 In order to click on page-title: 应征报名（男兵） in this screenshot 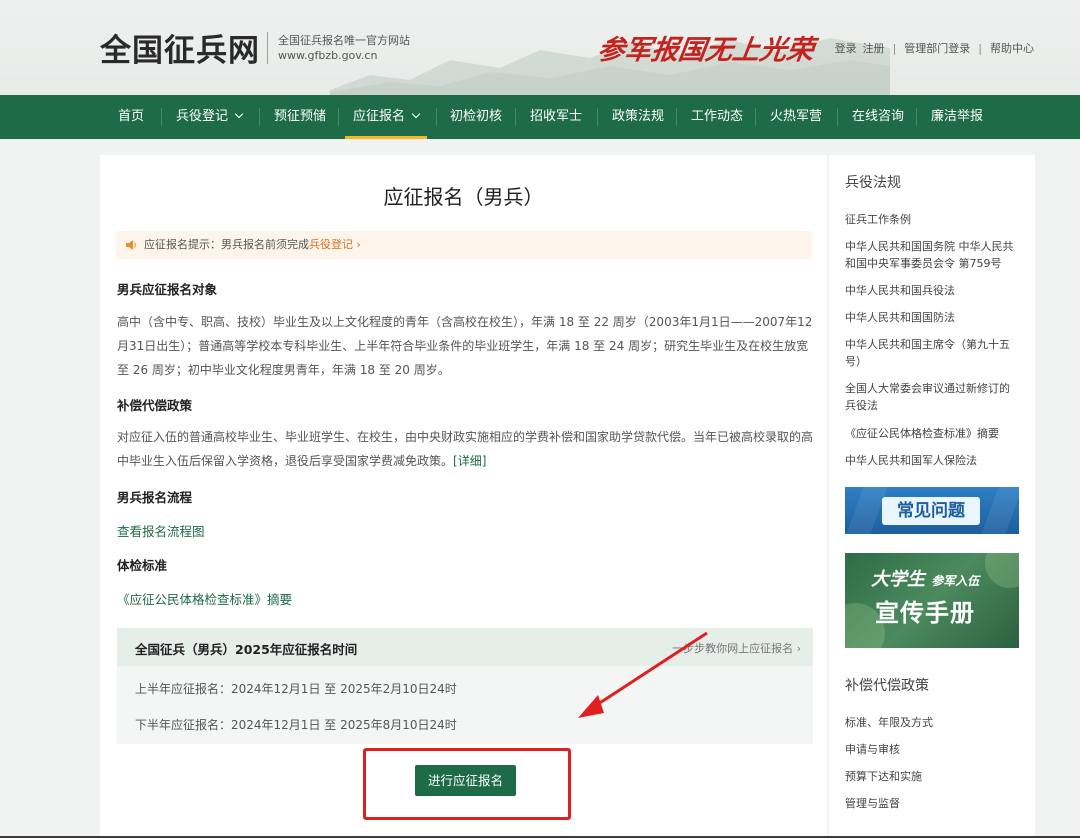, I will do `click(463, 197)`.